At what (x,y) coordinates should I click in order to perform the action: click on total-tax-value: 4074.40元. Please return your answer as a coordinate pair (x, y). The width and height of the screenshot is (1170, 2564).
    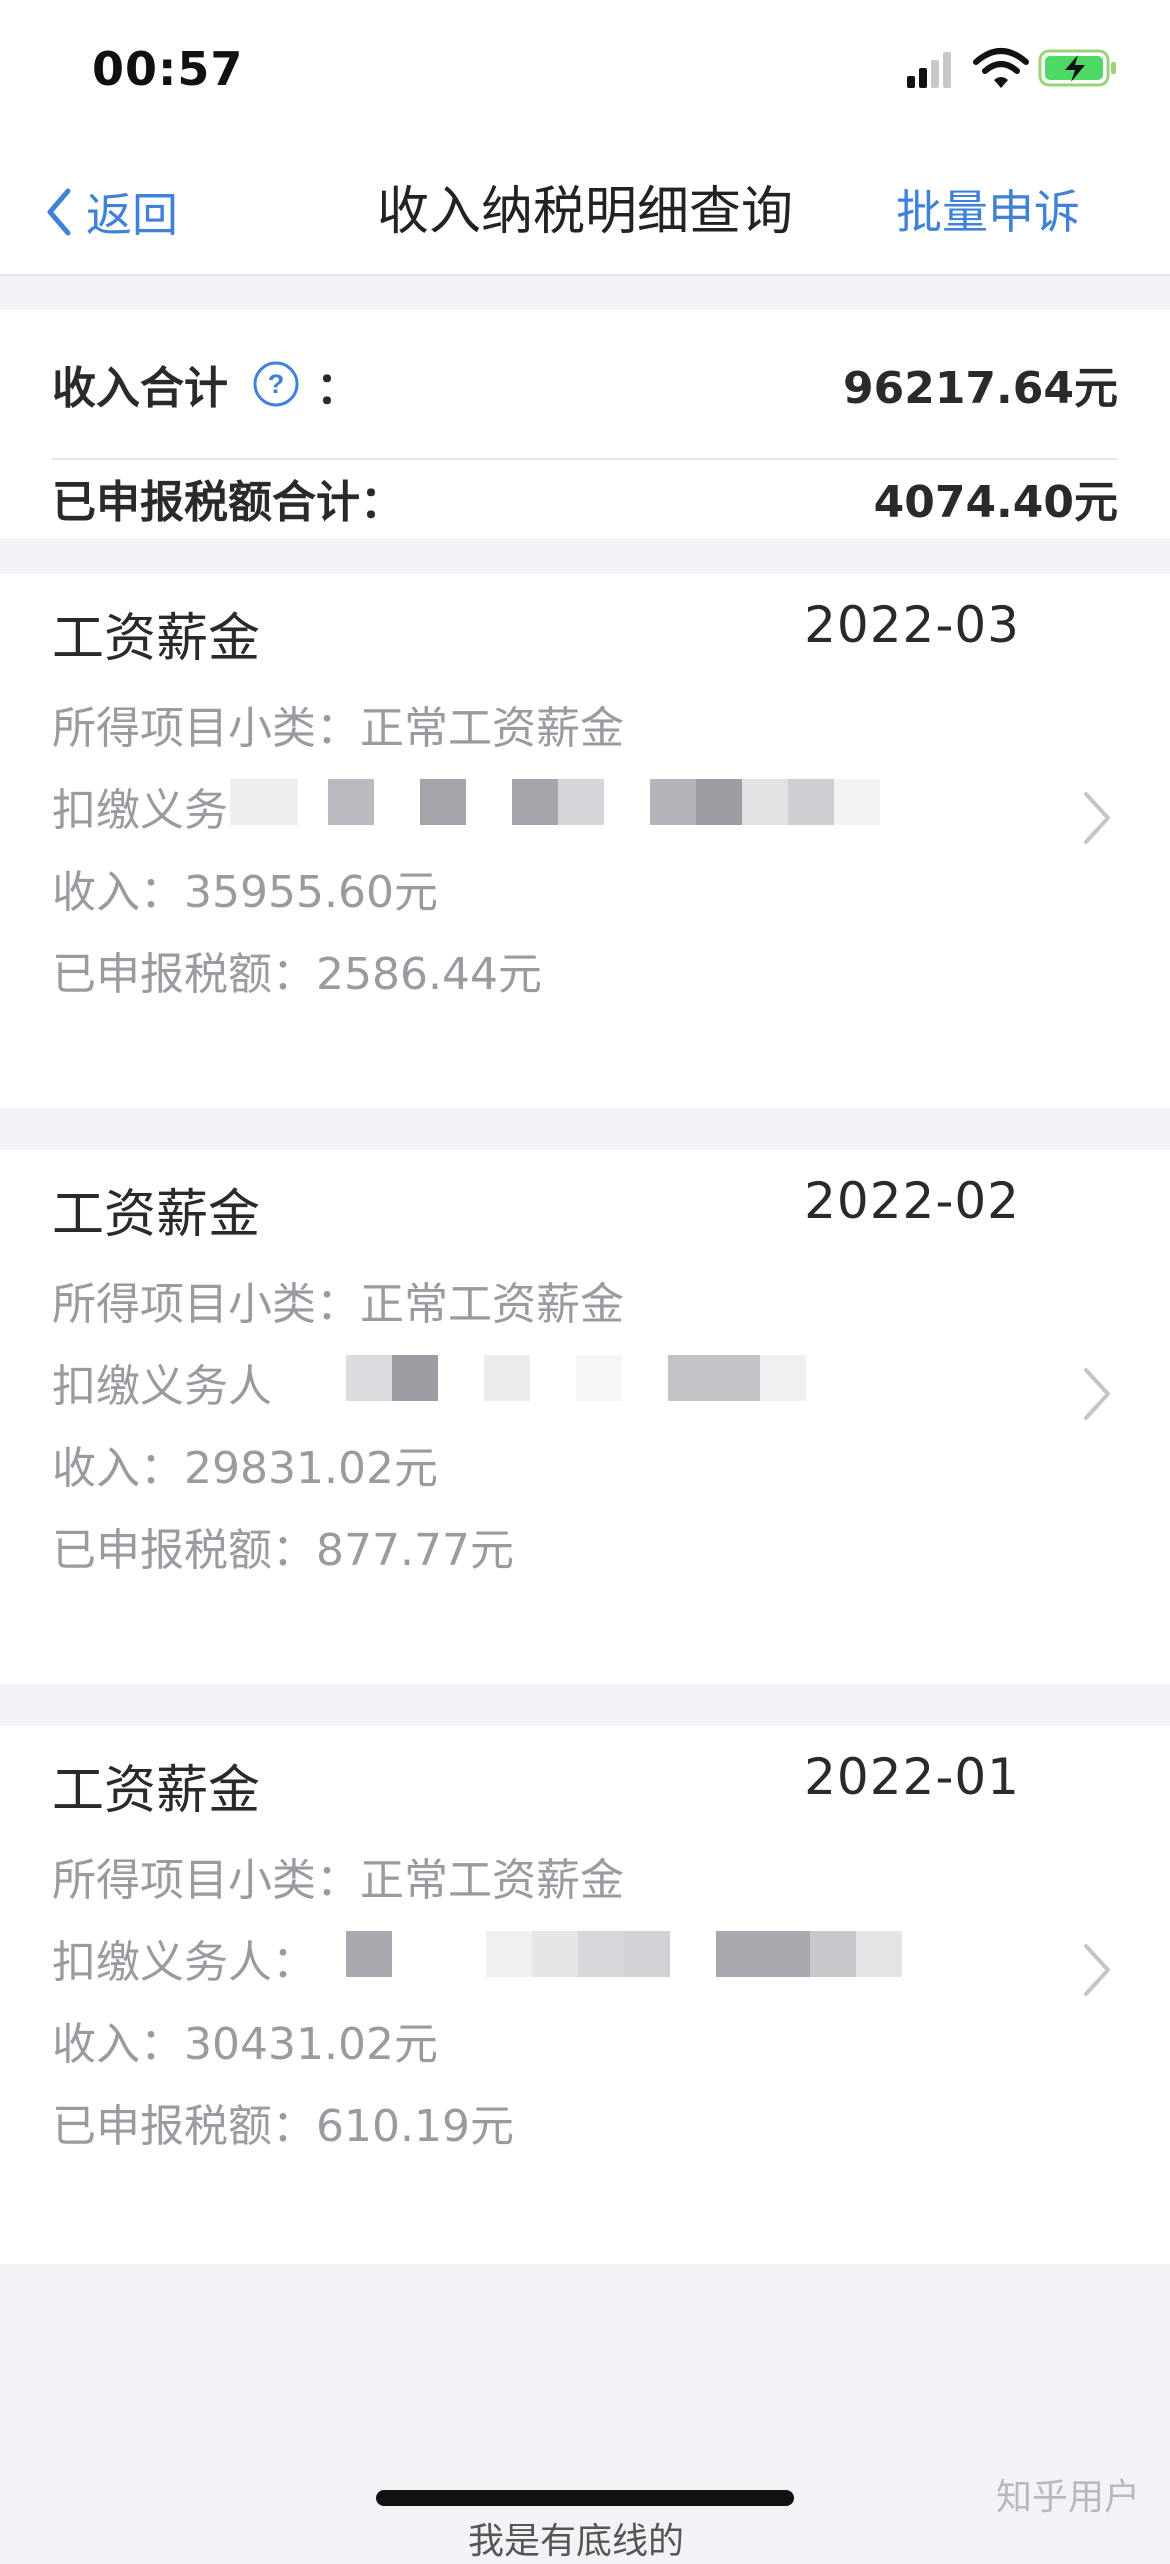
    Looking at the image, I should click on (995, 502).